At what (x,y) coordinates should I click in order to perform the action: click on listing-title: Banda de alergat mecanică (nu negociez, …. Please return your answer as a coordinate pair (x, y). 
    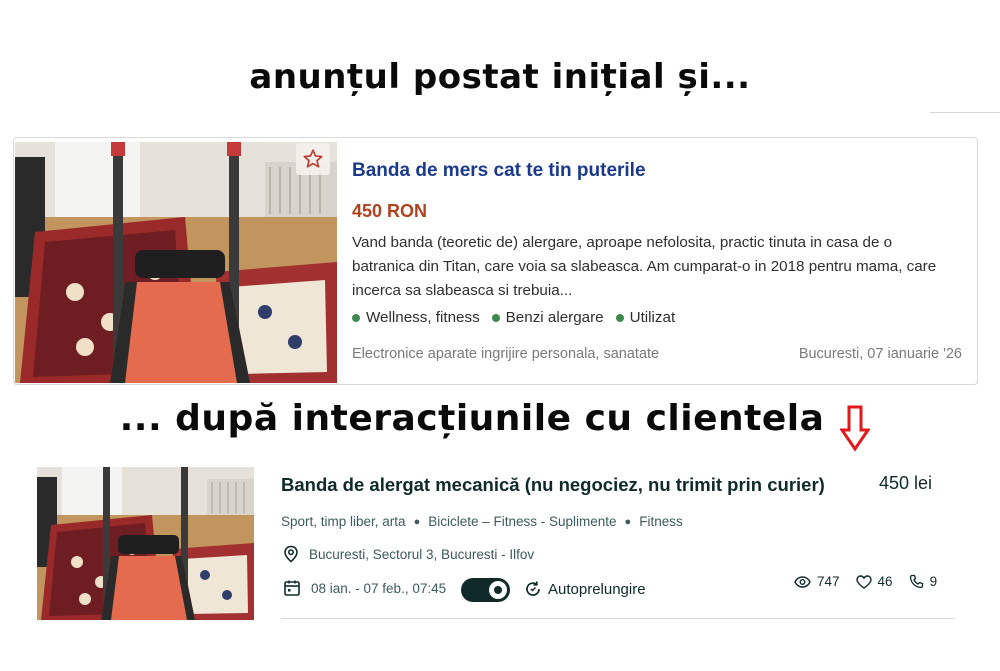
    Looking at the image, I should click on (553, 485).